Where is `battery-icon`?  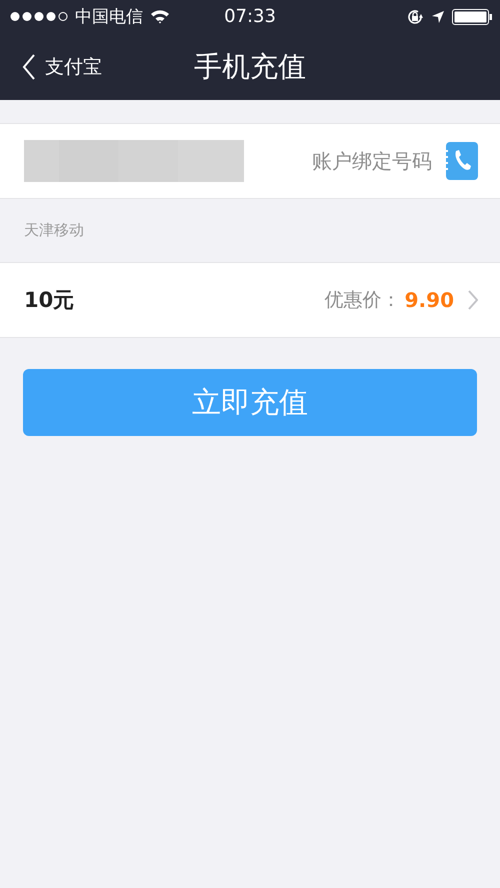
battery-icon is located at coordinates (472, 16).